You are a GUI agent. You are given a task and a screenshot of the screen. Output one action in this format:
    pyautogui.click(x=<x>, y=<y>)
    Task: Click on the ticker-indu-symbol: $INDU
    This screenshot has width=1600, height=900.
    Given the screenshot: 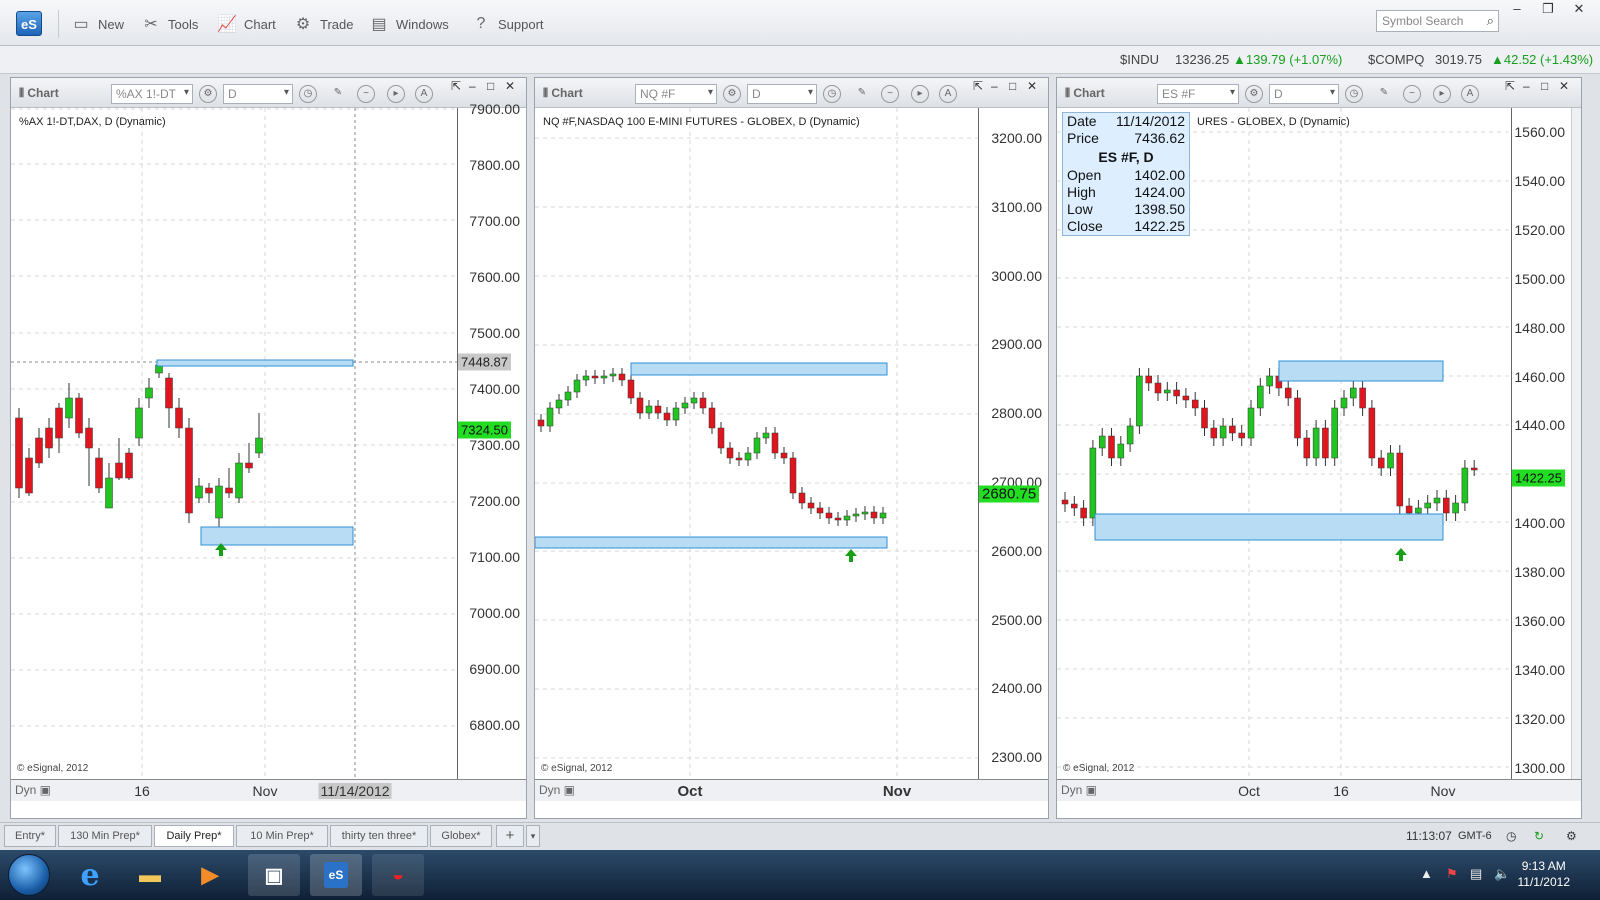 What is the action you would take?
    pyautogui.click(x=1139, y=59)
    